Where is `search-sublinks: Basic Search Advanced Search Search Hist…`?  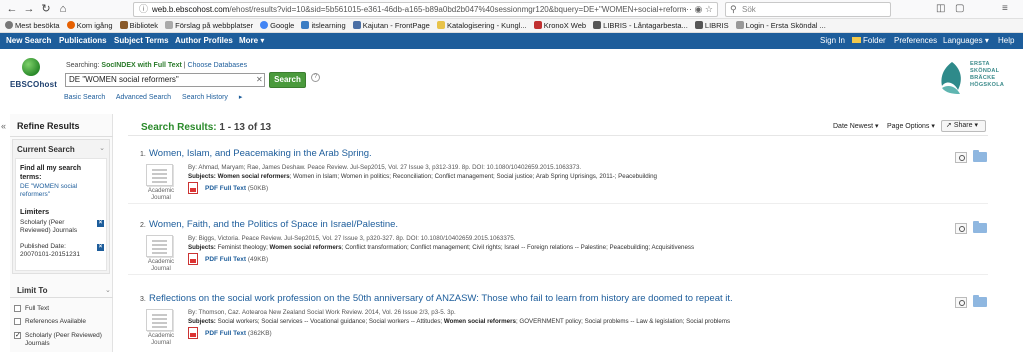
search-sublinks: Basic Search Advanced Search Search Hist… is located at coordinates (162, 97).